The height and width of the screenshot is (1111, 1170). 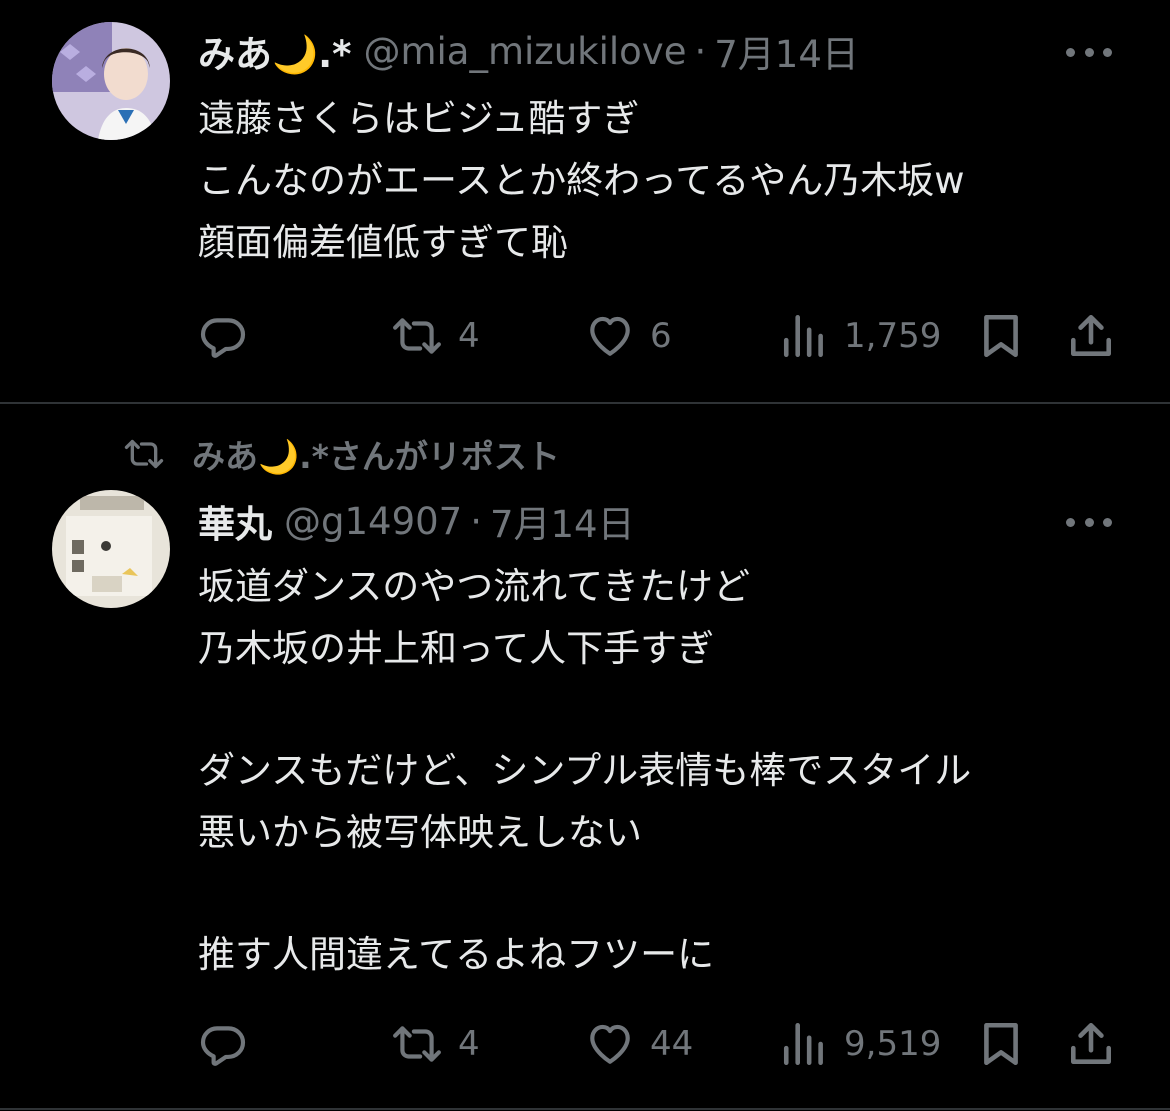 I want to click on tweet-actions: 4 44 9,519, so click(x=585, y=1044).